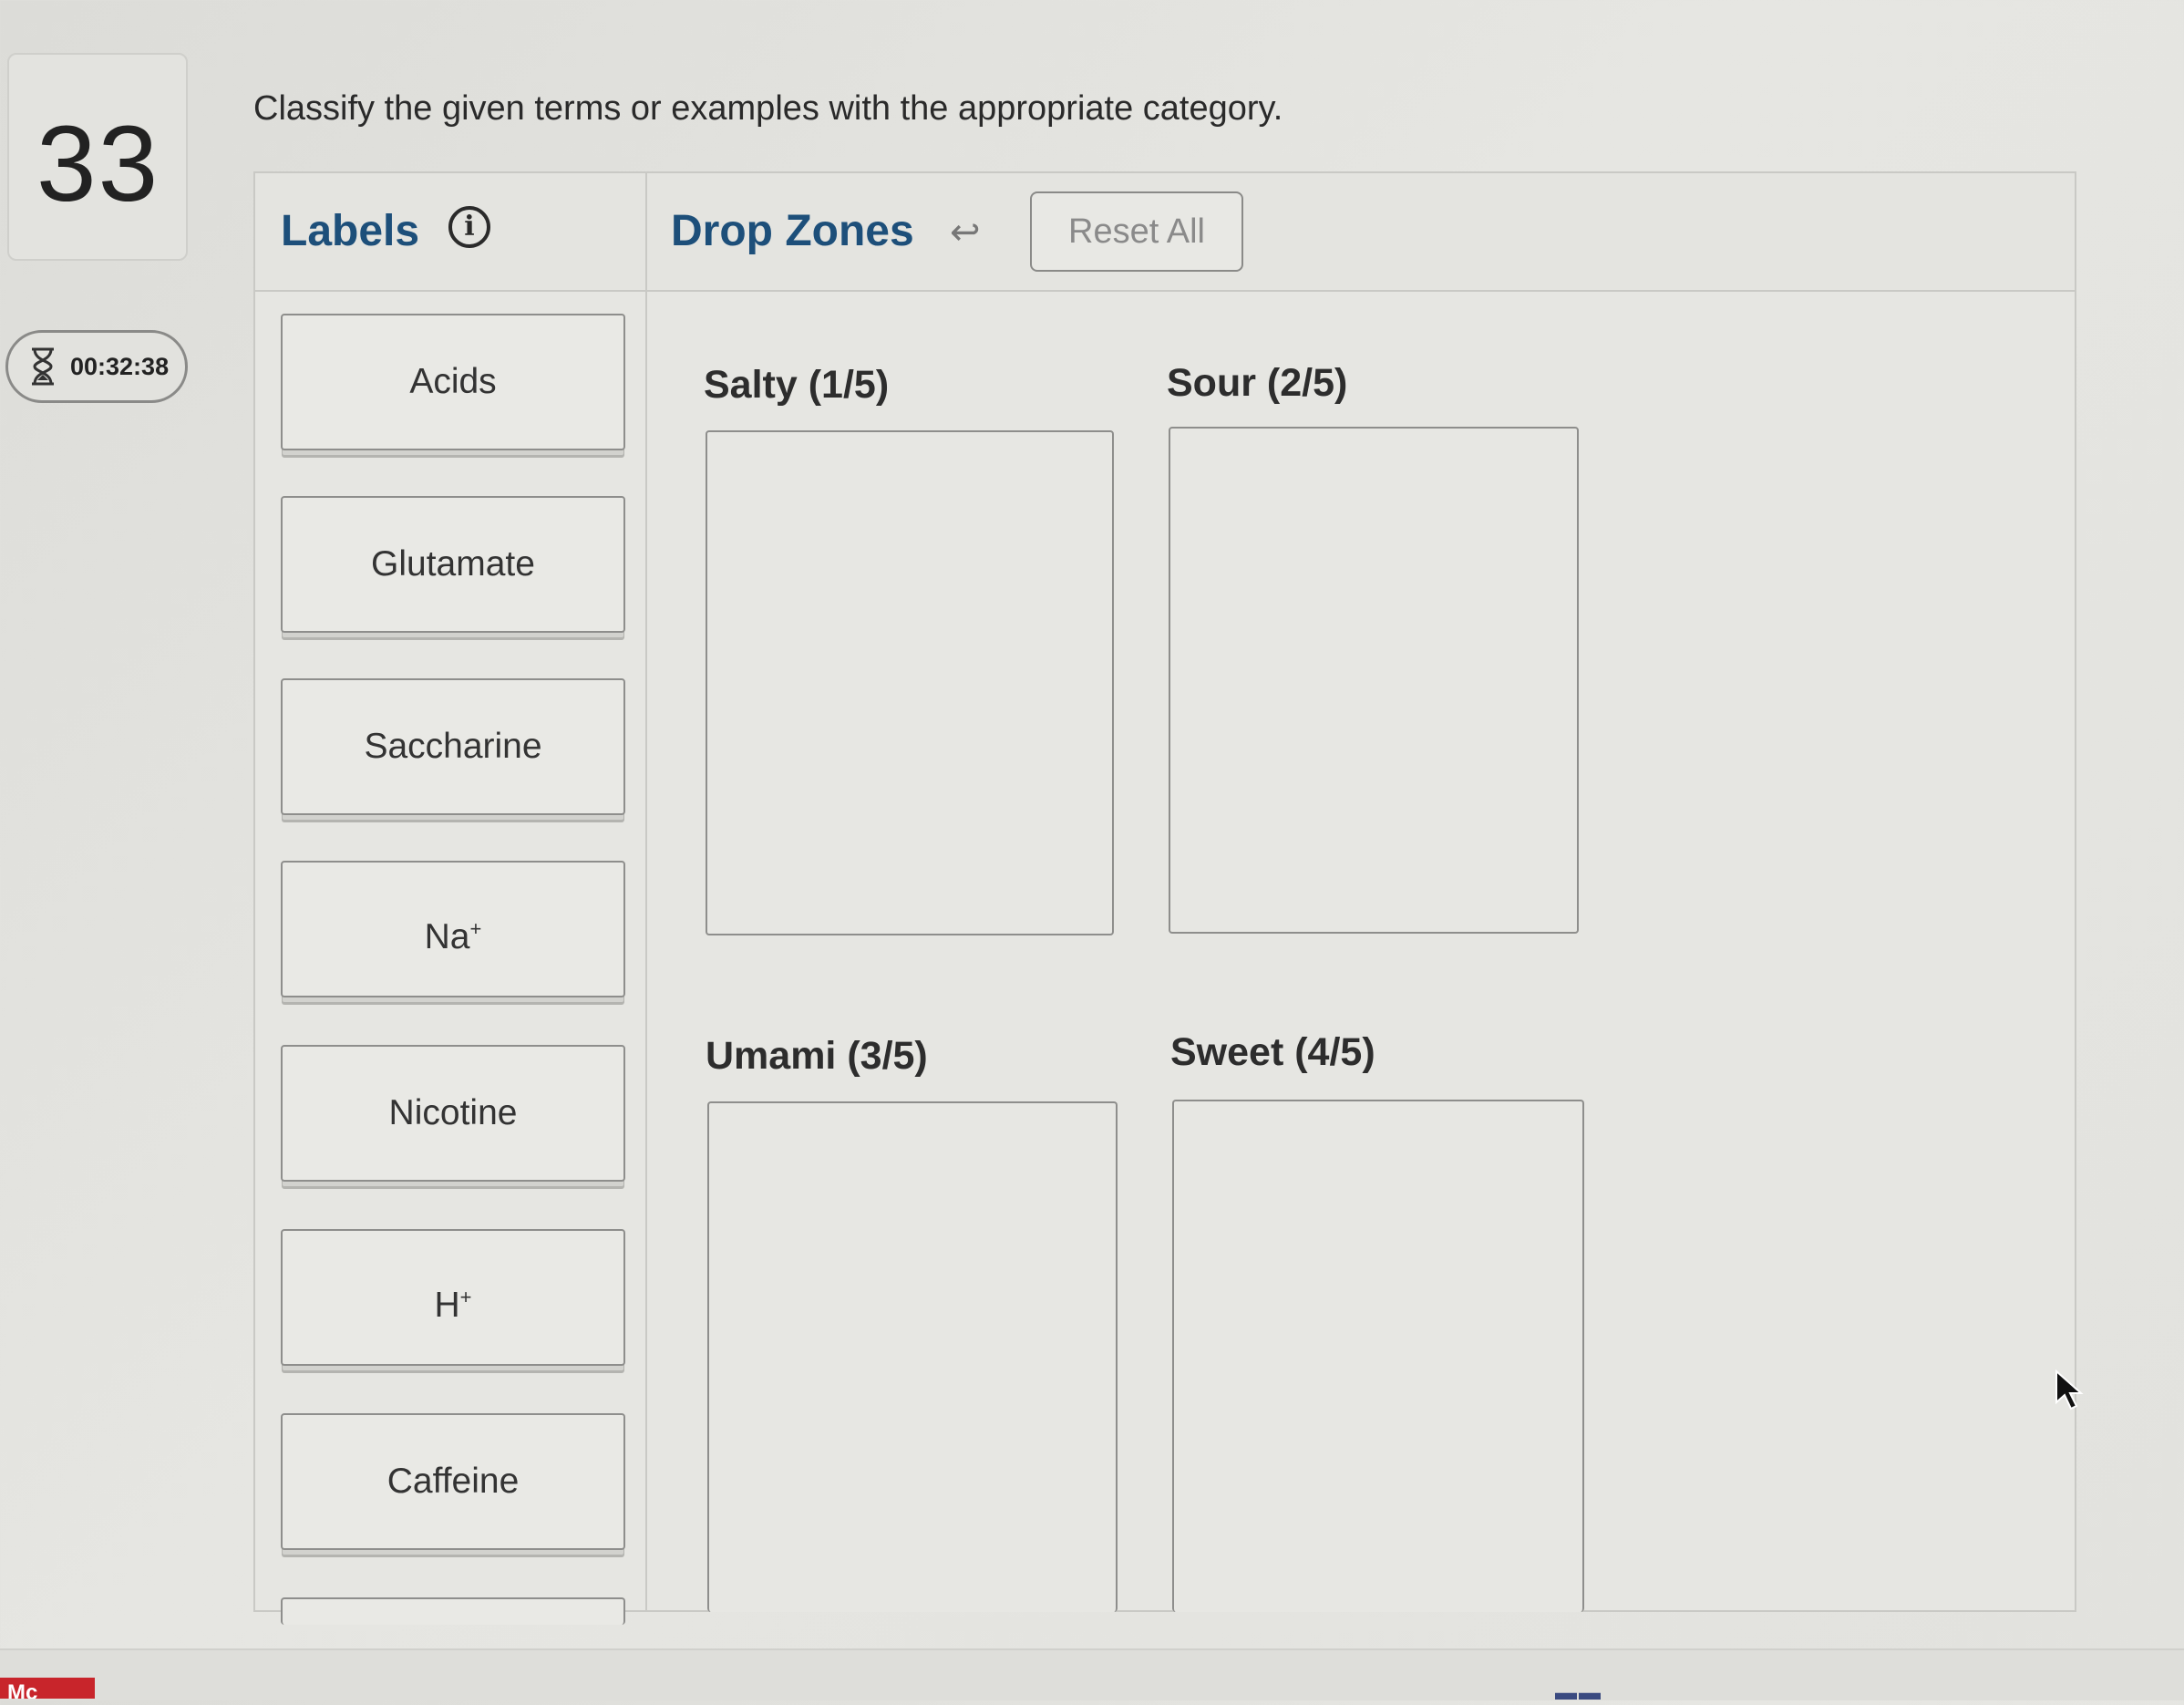 This screenshot has width=2184, height=1705. What do you see at coordinates (913, 1356) in the screenshot?
I see `drop-zone-umami` at bounding box center [913, 1356].